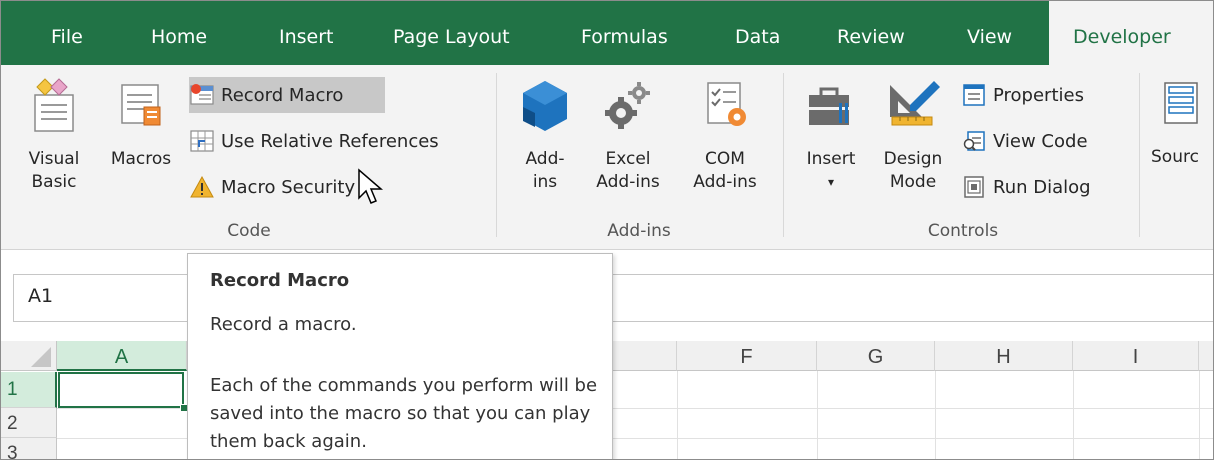 The image size is (1214, 460). What do you see at coordinates (628, 182) in the screenshot?
I see `excel-add-ins-label-2: Add-ins` at bounding box center [628, 182].